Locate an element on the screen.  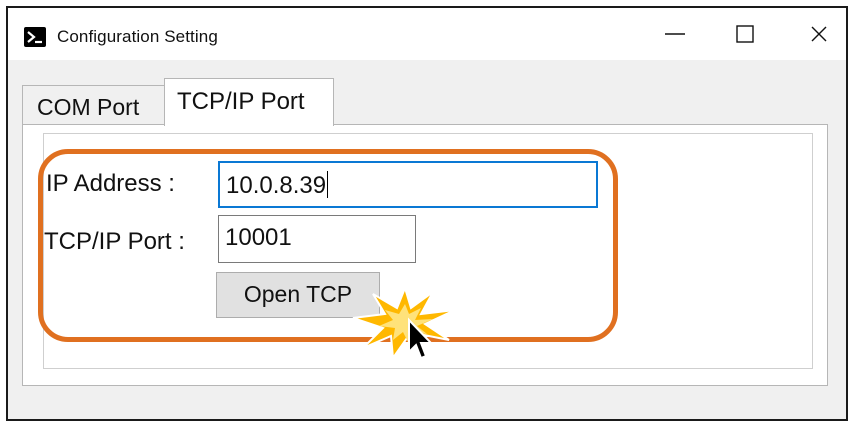
minimize-button is located at coordinates (675, 34).